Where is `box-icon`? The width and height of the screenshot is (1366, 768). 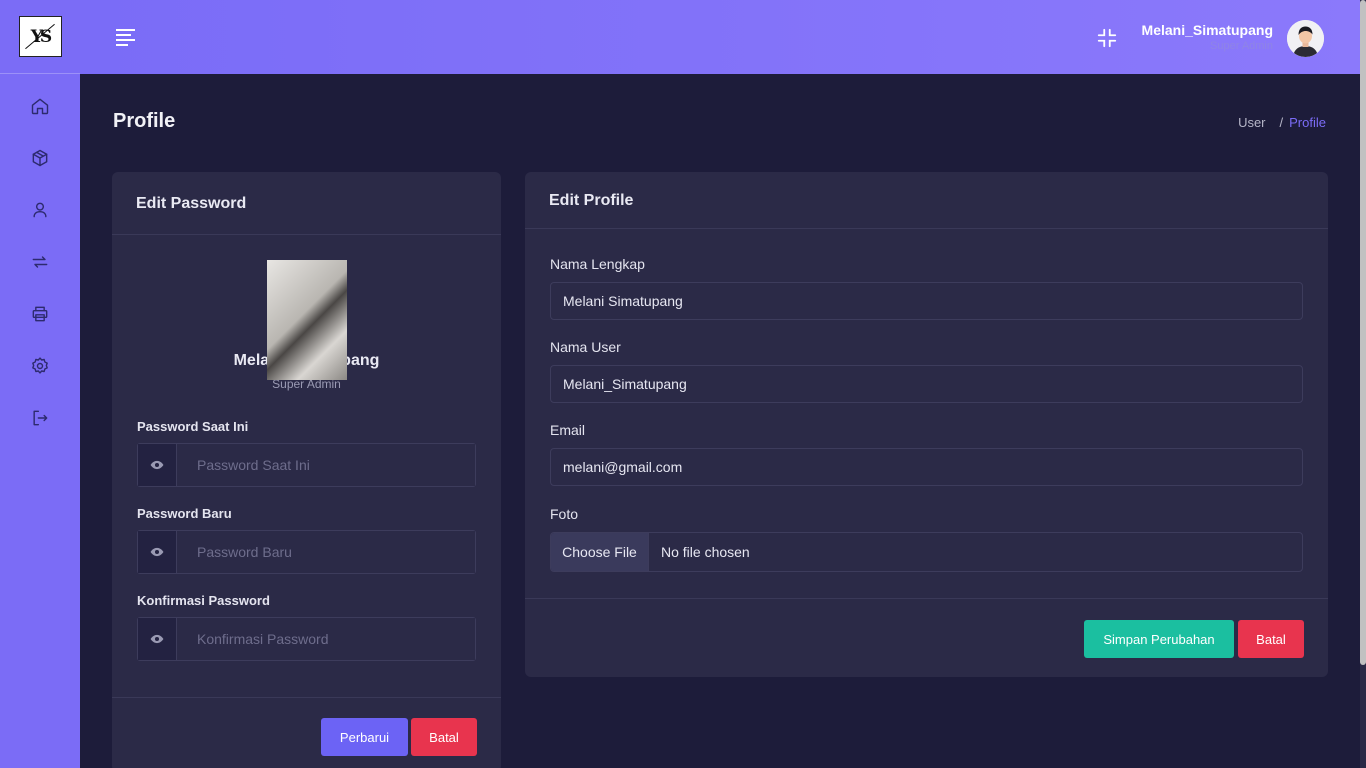 box-icon is located at coordinates (40, 158).